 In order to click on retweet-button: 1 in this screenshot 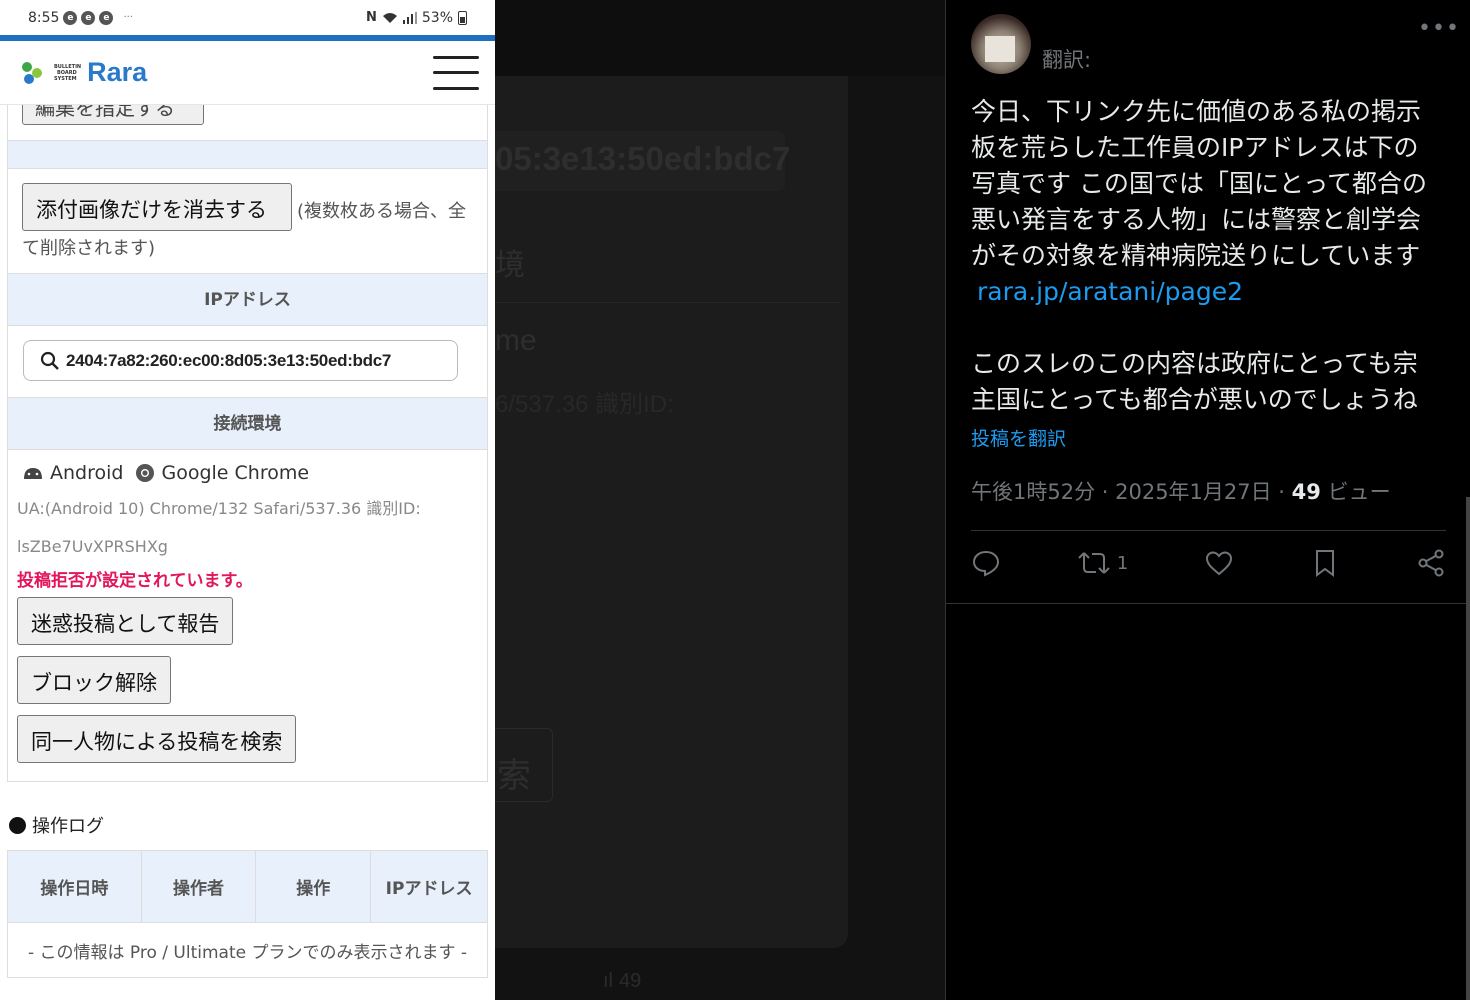, I will do `click(1102, 563)`.